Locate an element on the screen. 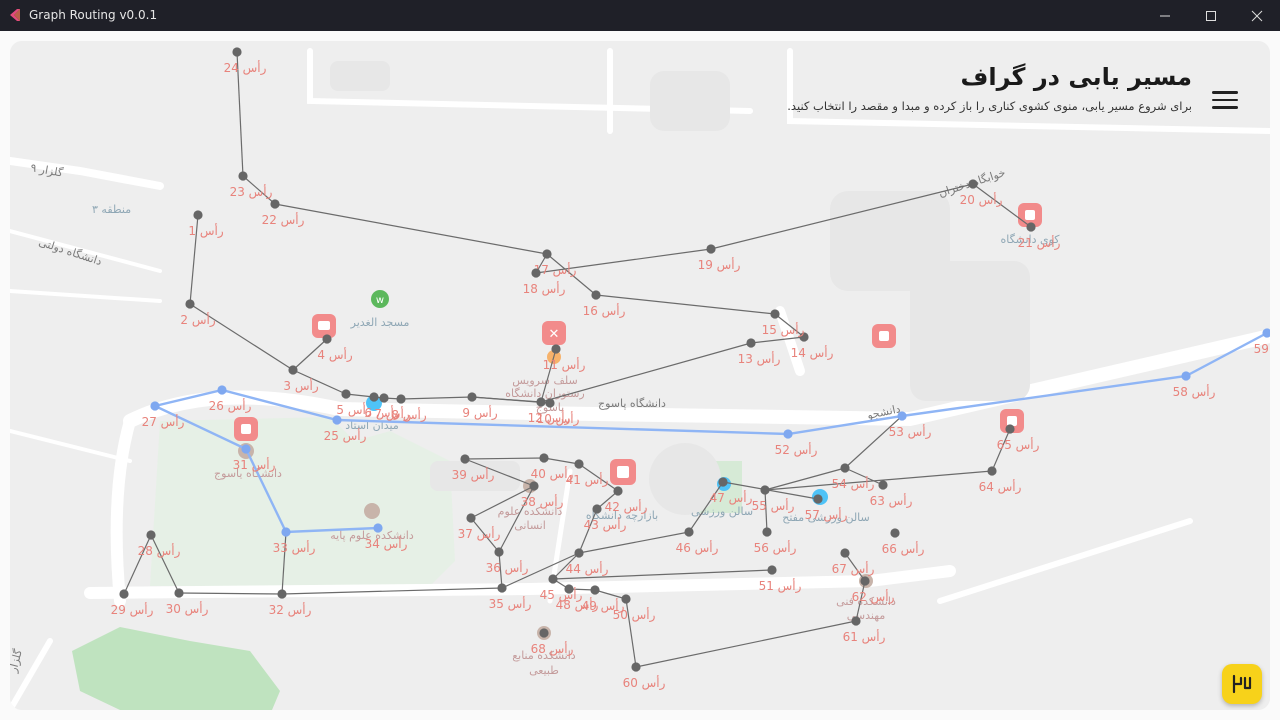 The height and width of the screenshot is (720, 1280). road-label: منطقه ۳ is located at coordinates (111, 209).